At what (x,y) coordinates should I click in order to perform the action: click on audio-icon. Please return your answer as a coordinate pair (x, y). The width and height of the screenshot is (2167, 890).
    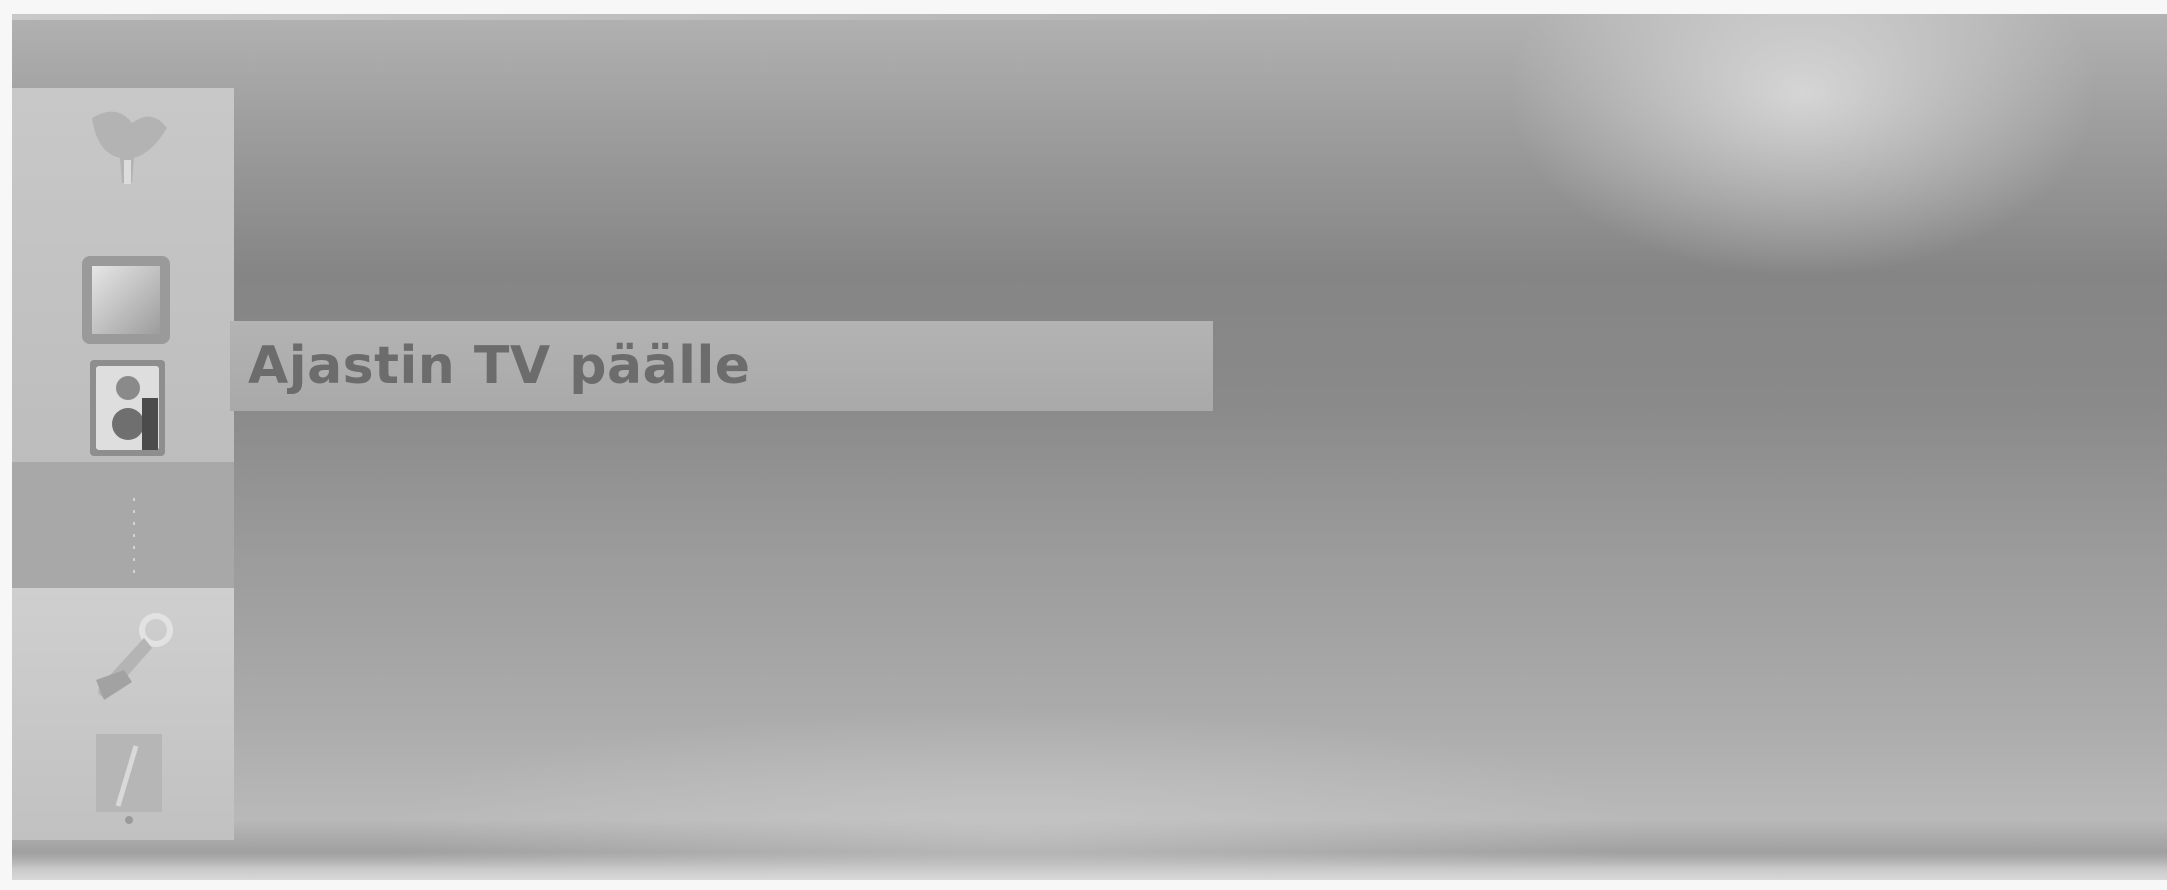
    Looking at the image, I should click on (127, 538).